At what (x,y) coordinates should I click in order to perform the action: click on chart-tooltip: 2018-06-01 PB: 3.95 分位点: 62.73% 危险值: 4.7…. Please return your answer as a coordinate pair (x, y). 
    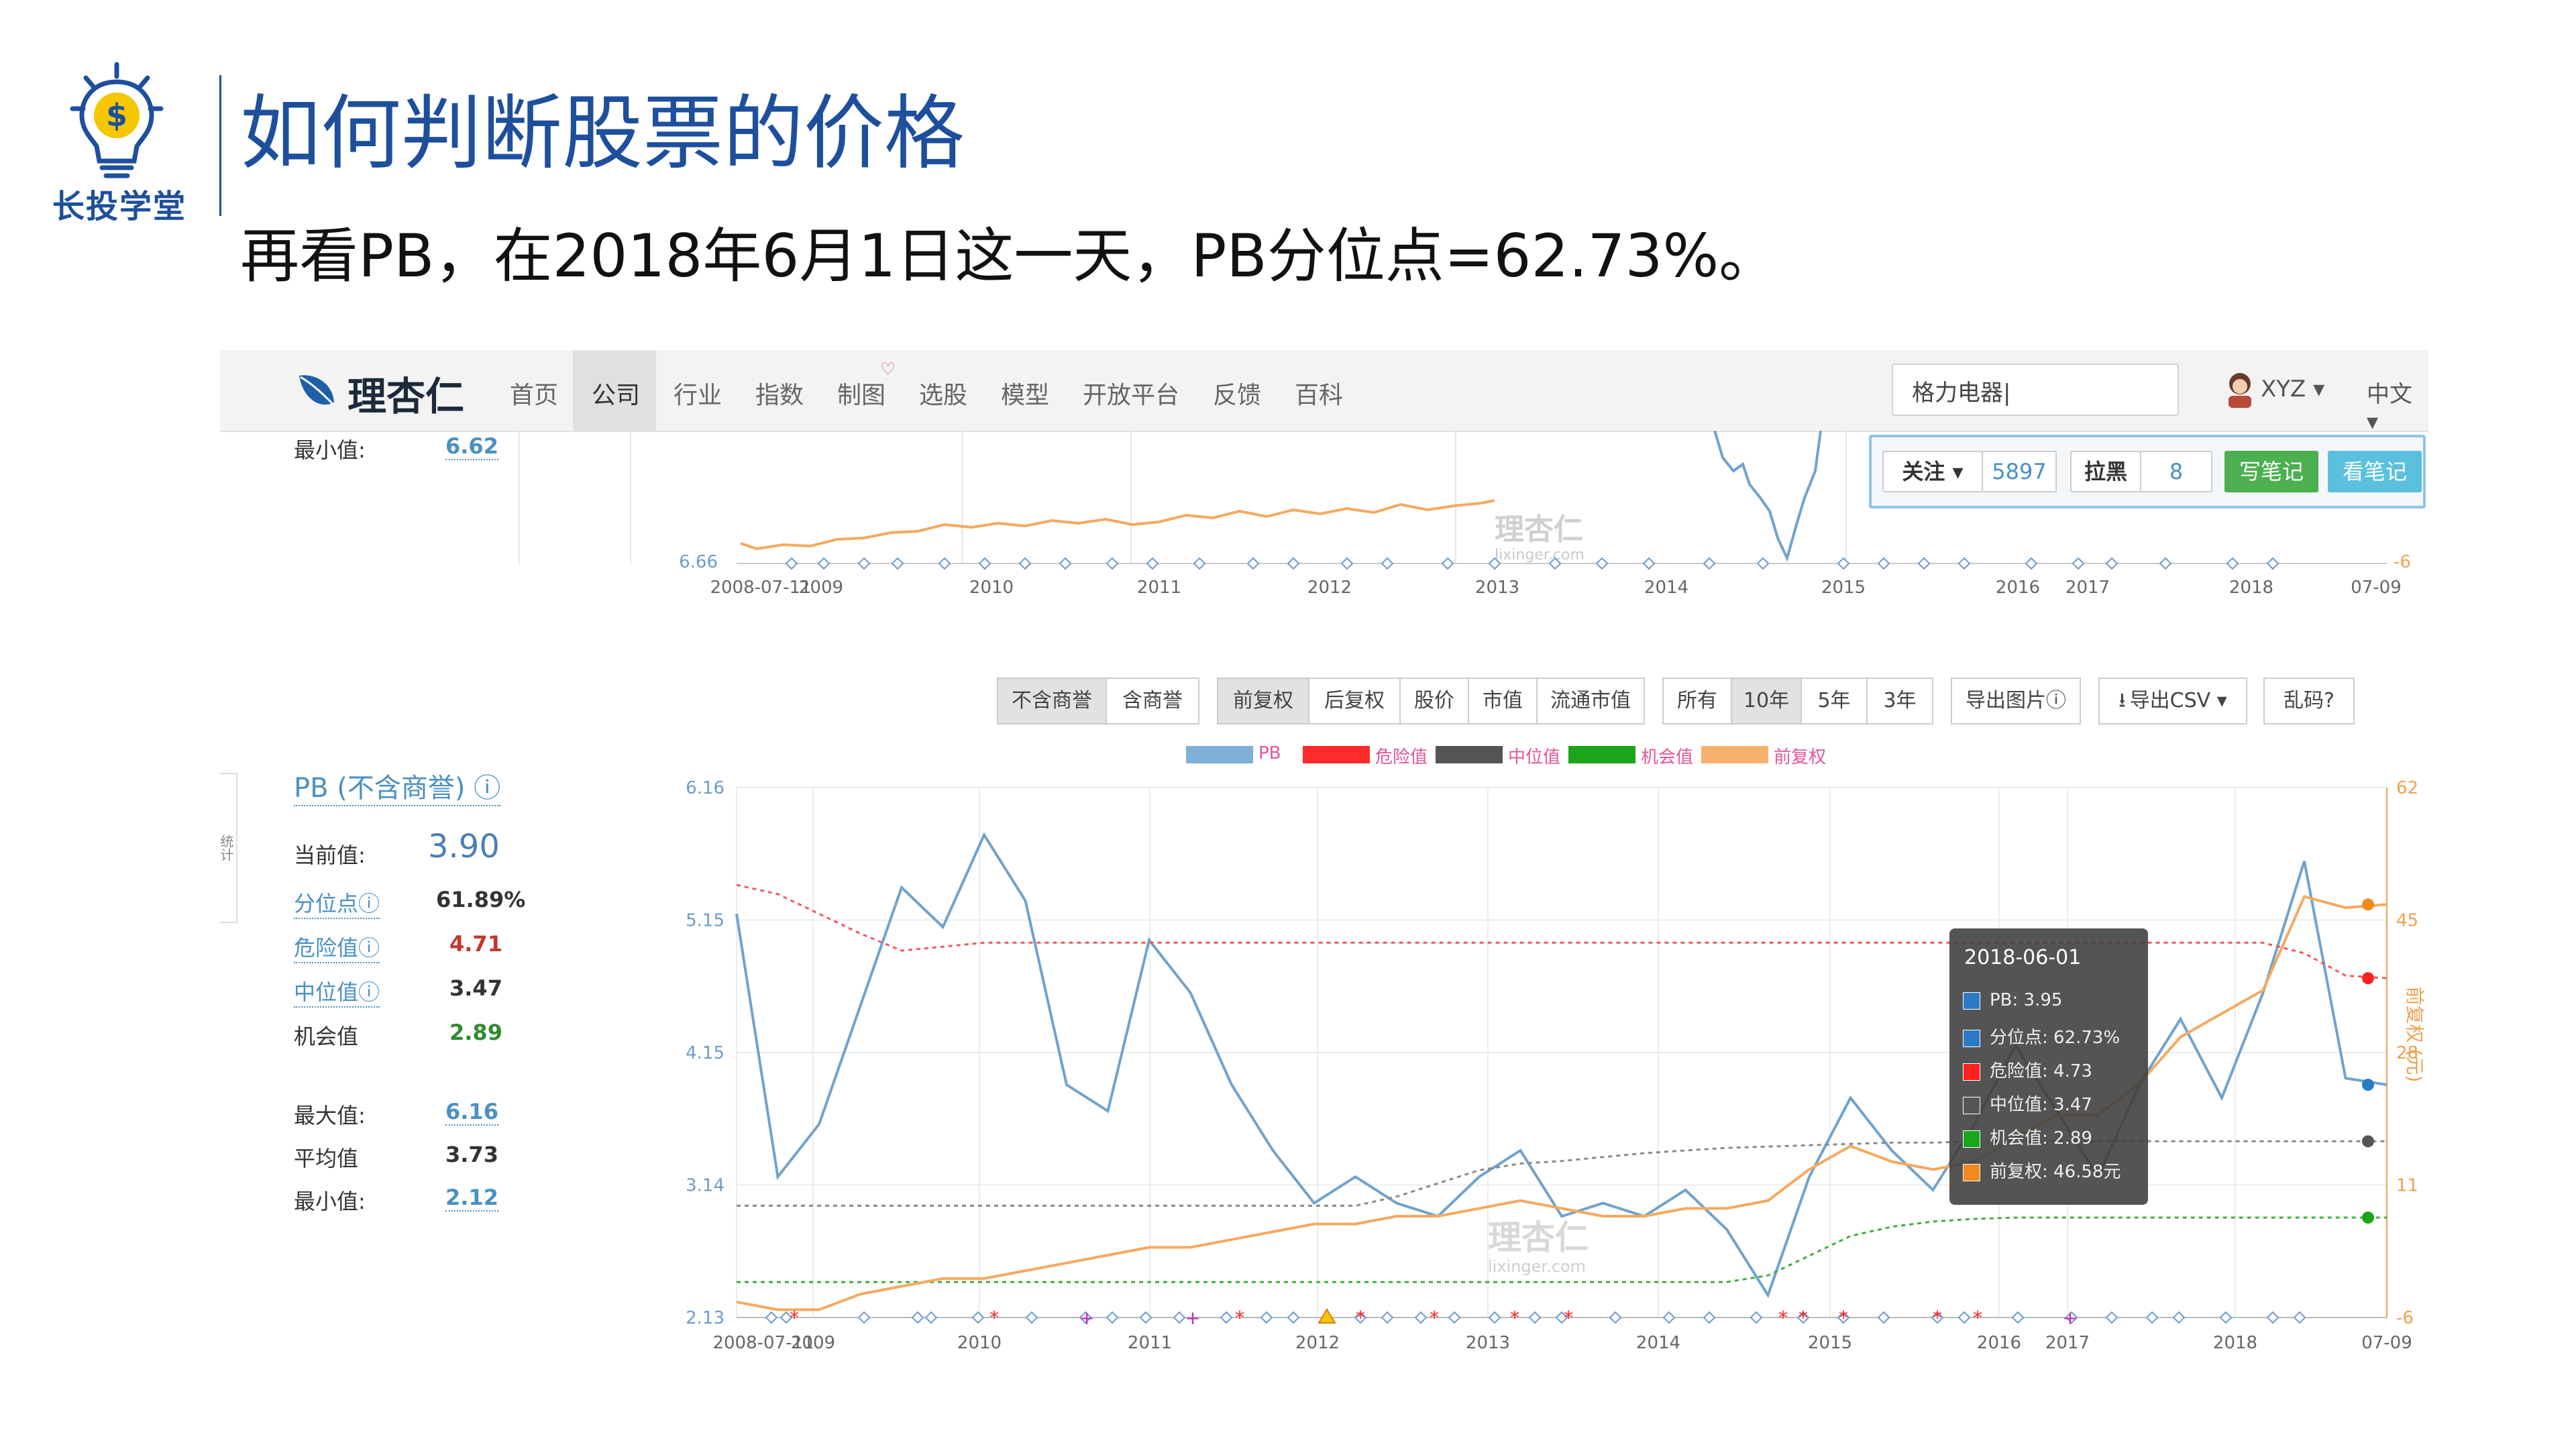
    Looking at the image, I should click on (2048, 1066).